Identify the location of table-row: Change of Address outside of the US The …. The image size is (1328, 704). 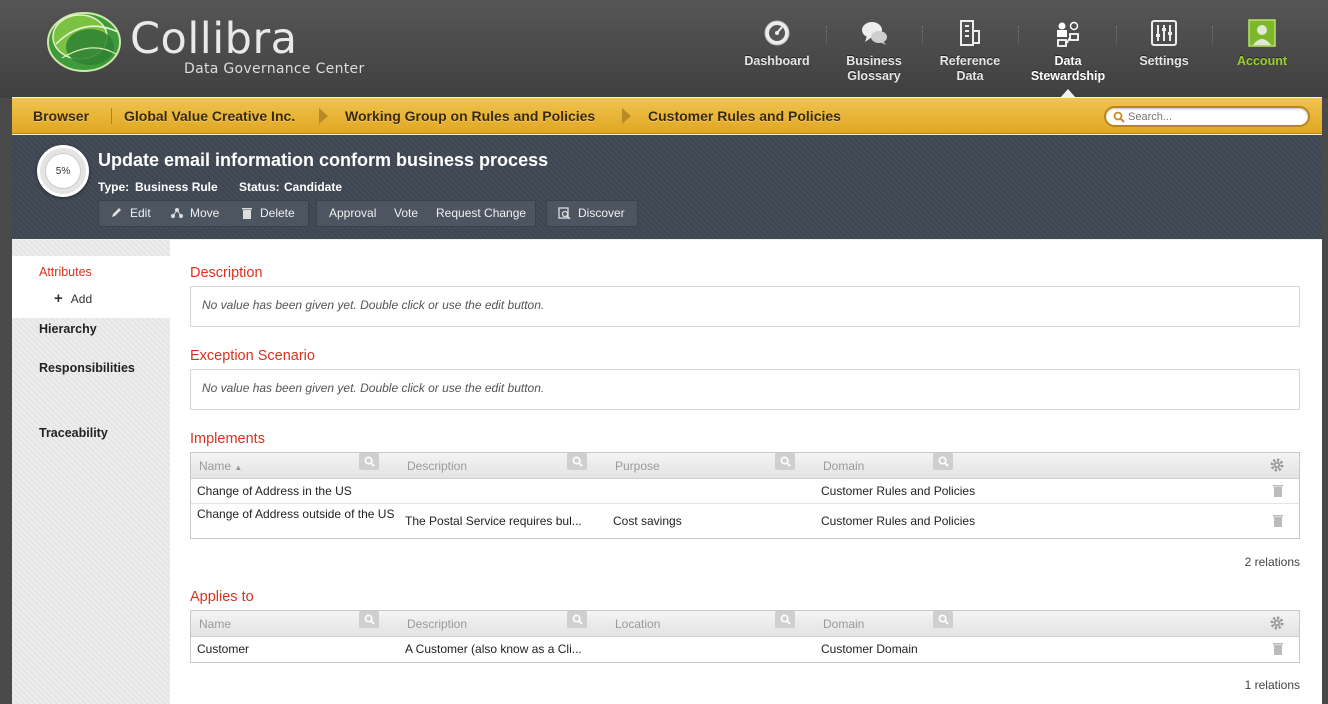
(745, 521).